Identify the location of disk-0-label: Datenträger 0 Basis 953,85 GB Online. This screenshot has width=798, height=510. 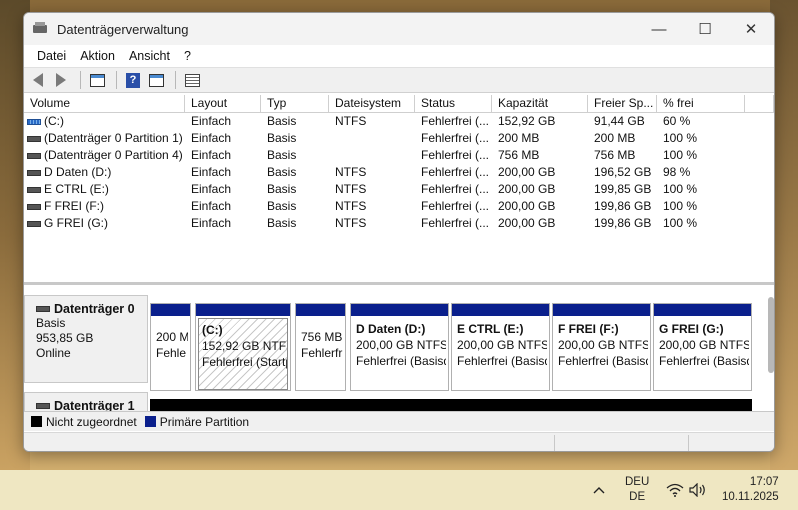
(86, 339).